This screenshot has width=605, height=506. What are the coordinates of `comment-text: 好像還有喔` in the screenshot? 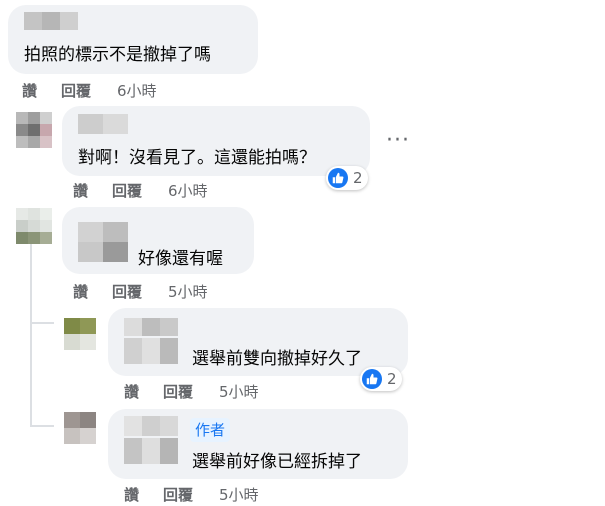 It's located at (180, 259).